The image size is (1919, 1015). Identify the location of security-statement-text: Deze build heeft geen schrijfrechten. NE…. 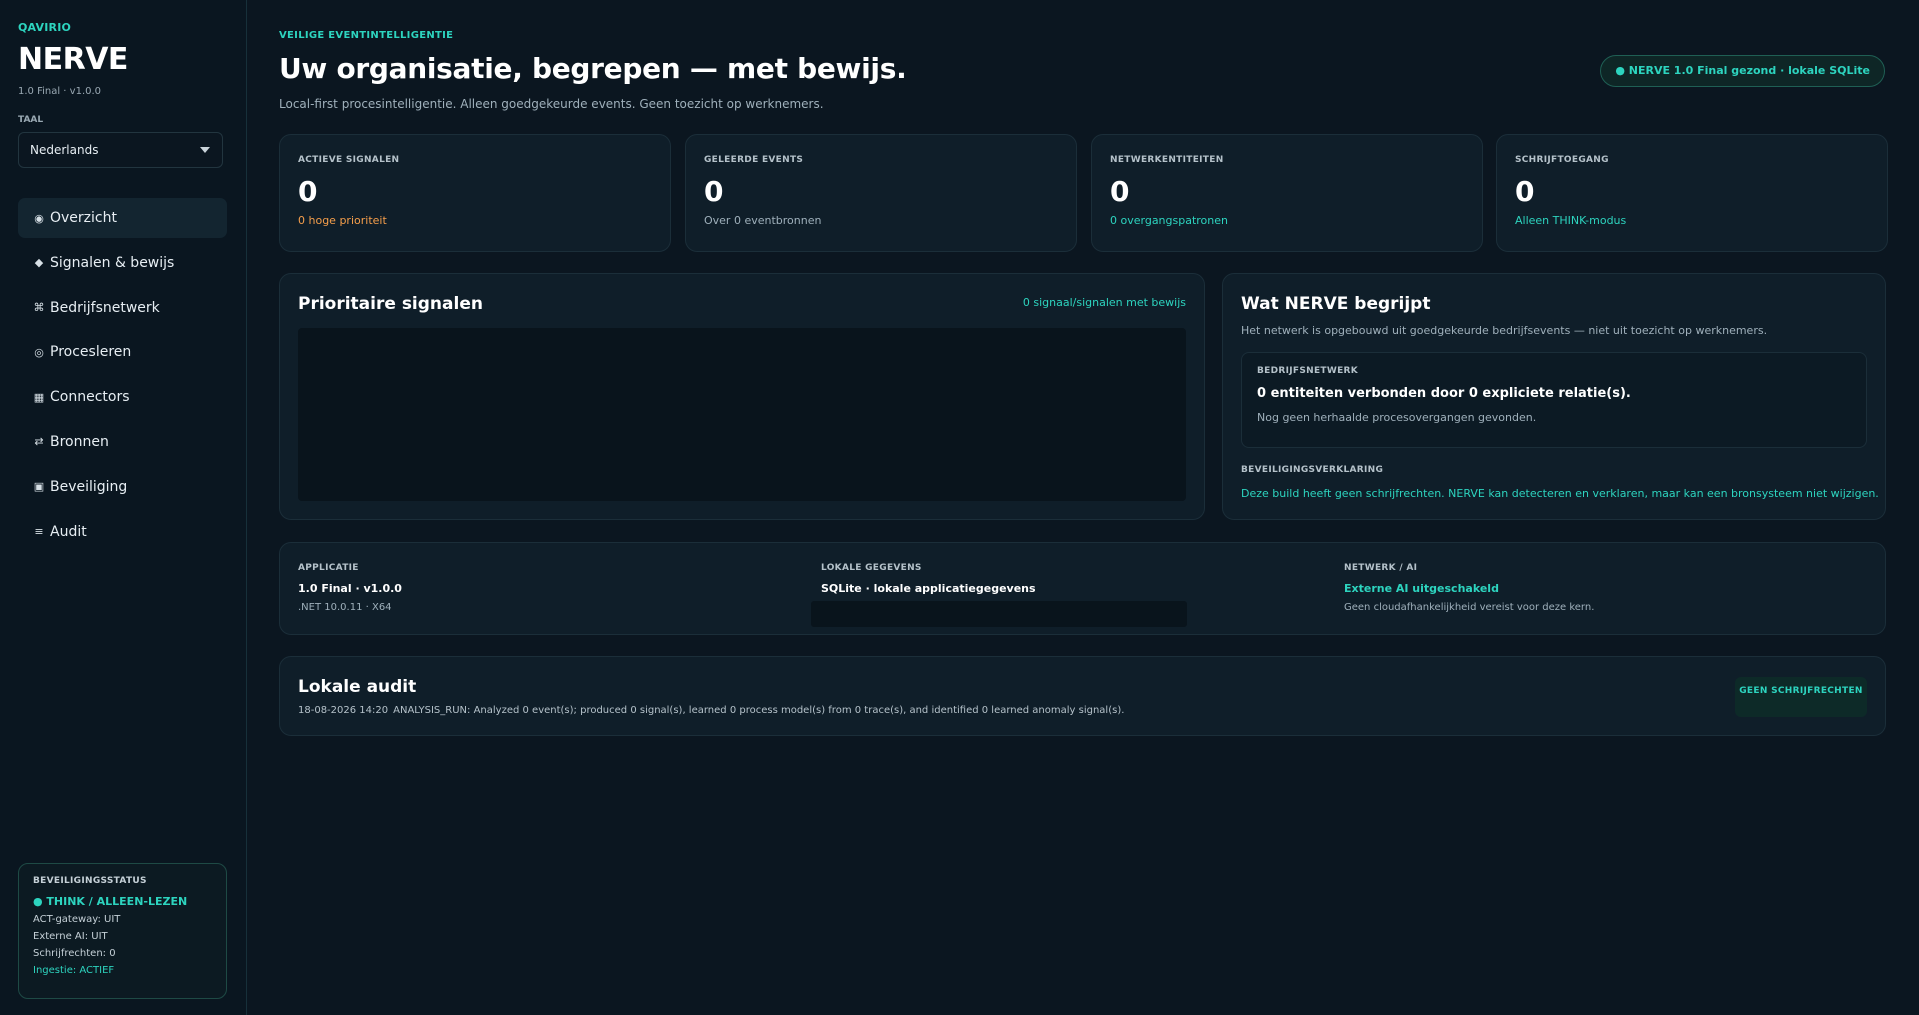
(1560, 493).